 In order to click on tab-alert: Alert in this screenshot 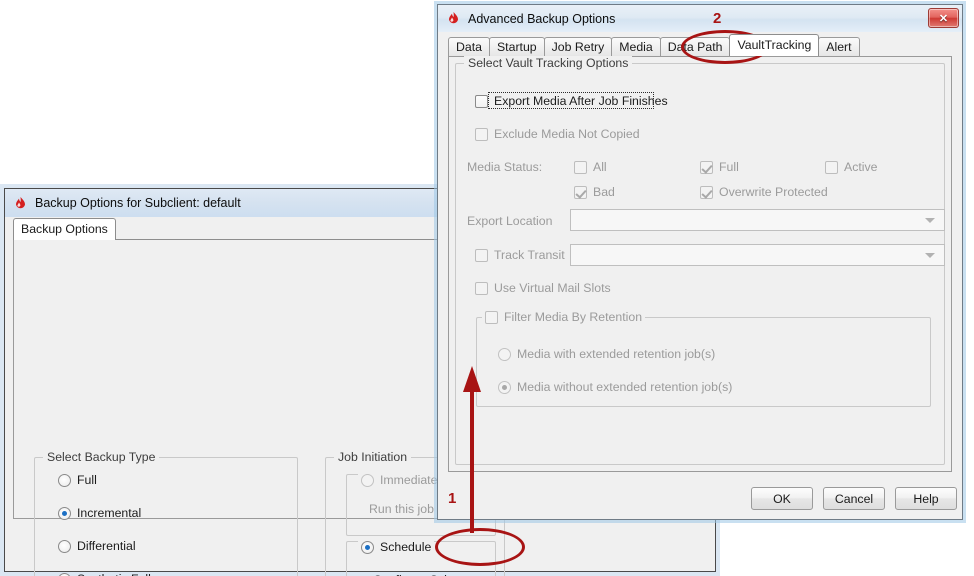, I will do `click(839, 46)`.